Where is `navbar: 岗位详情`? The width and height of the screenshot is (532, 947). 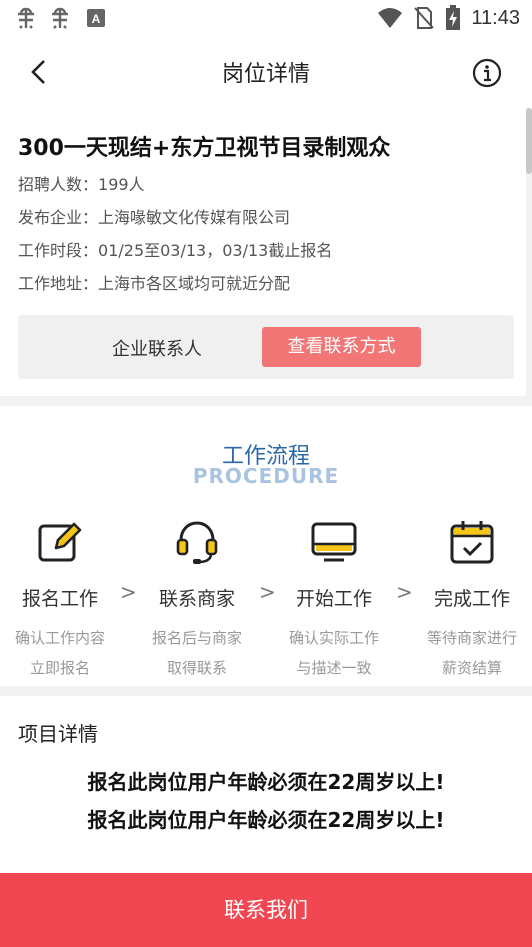
navbar: 岗位详情 is located at coordinates (266, 72).